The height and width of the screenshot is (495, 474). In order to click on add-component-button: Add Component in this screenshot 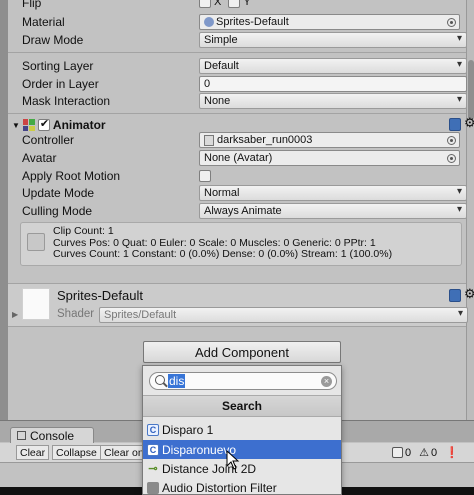, I will do `click(242, 352)`.